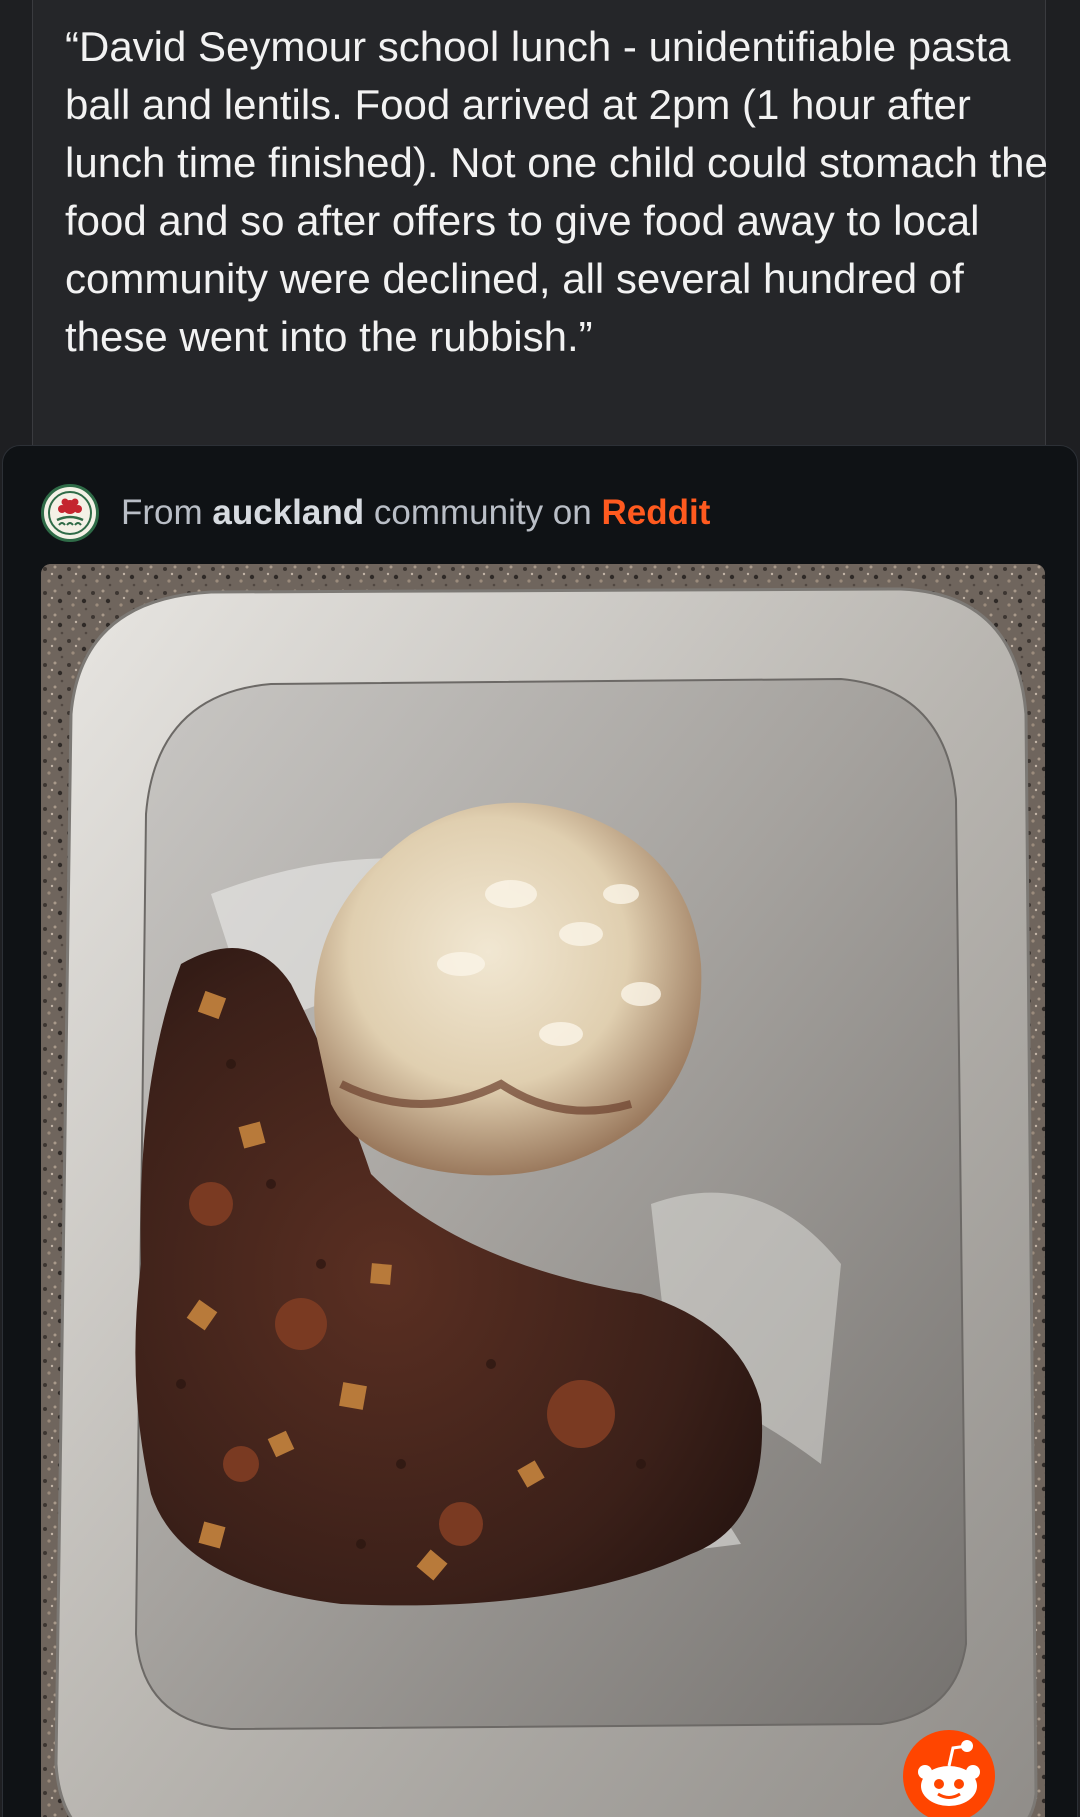 The height and width of the screenshot is (1817, 1080). I want to click on embed-source-row: From auckland community on Reddit, so click(375, 513).